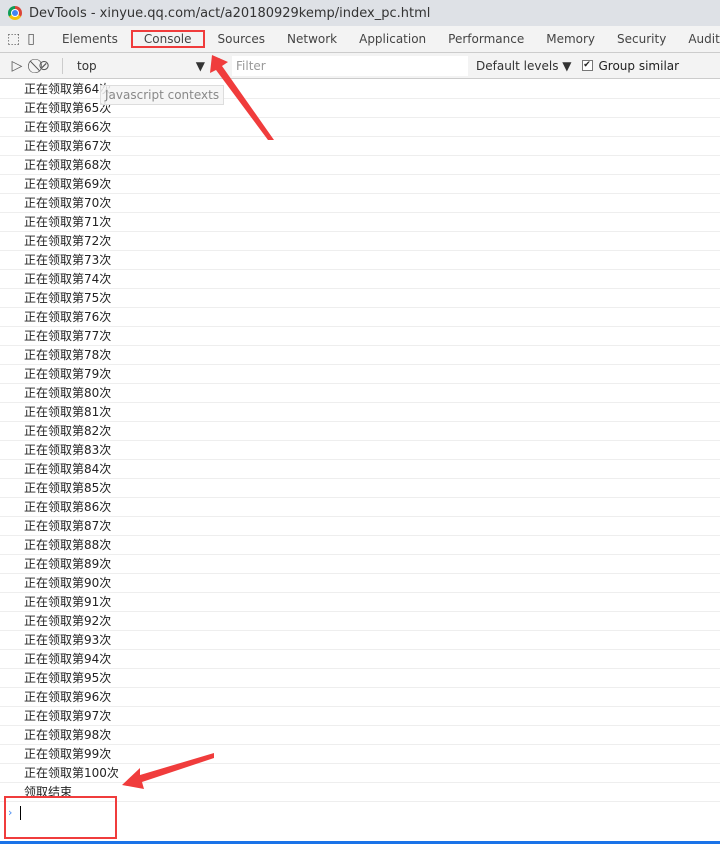  What do you see at coordinates (360, 203) in the screenshot?
I see `log-message: 正在领取第70次` at bounding box center [360, 203].